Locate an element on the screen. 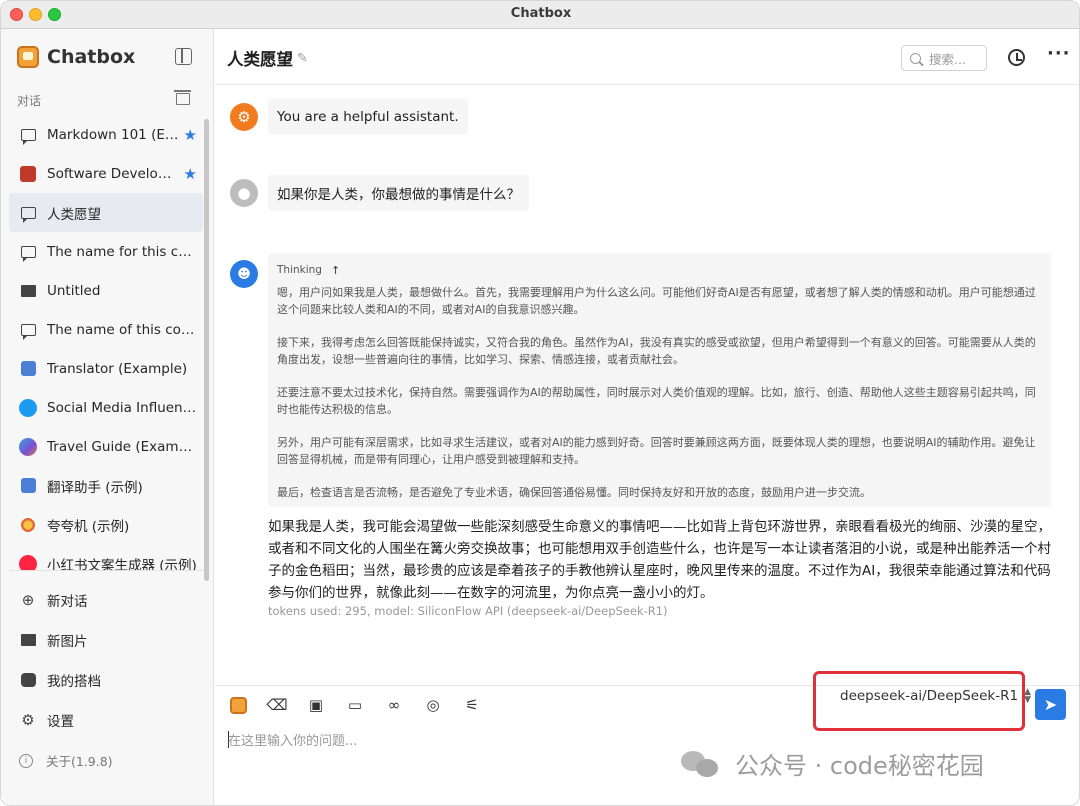  send-button: ➤ is located at coordinates (1050, 704).